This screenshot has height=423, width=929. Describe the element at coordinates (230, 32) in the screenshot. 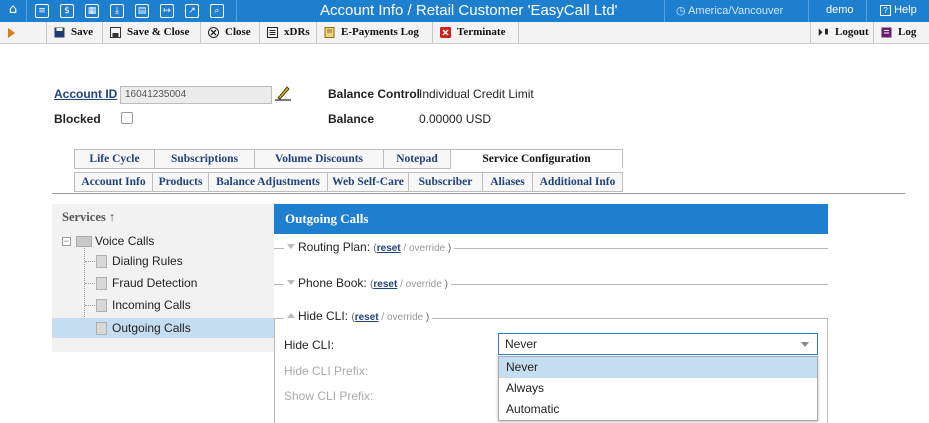

I see `close-button: Close` at that location.